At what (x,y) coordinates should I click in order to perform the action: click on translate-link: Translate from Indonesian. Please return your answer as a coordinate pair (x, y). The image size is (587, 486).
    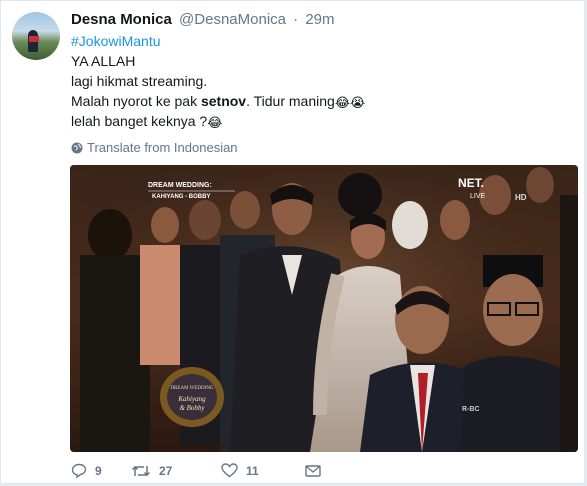
    Looking at the image, I should click on (154, 147).